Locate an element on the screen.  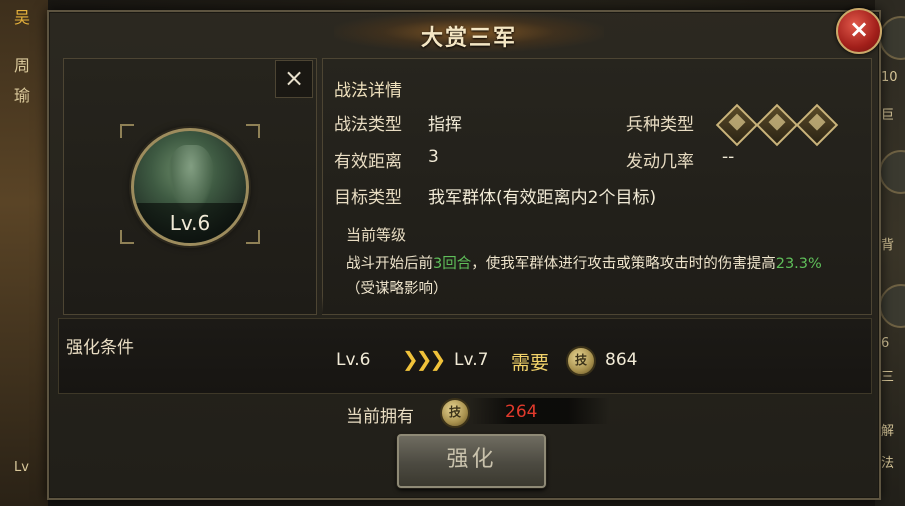
skill-card-close-button: × is located at coordinates (294, 79).